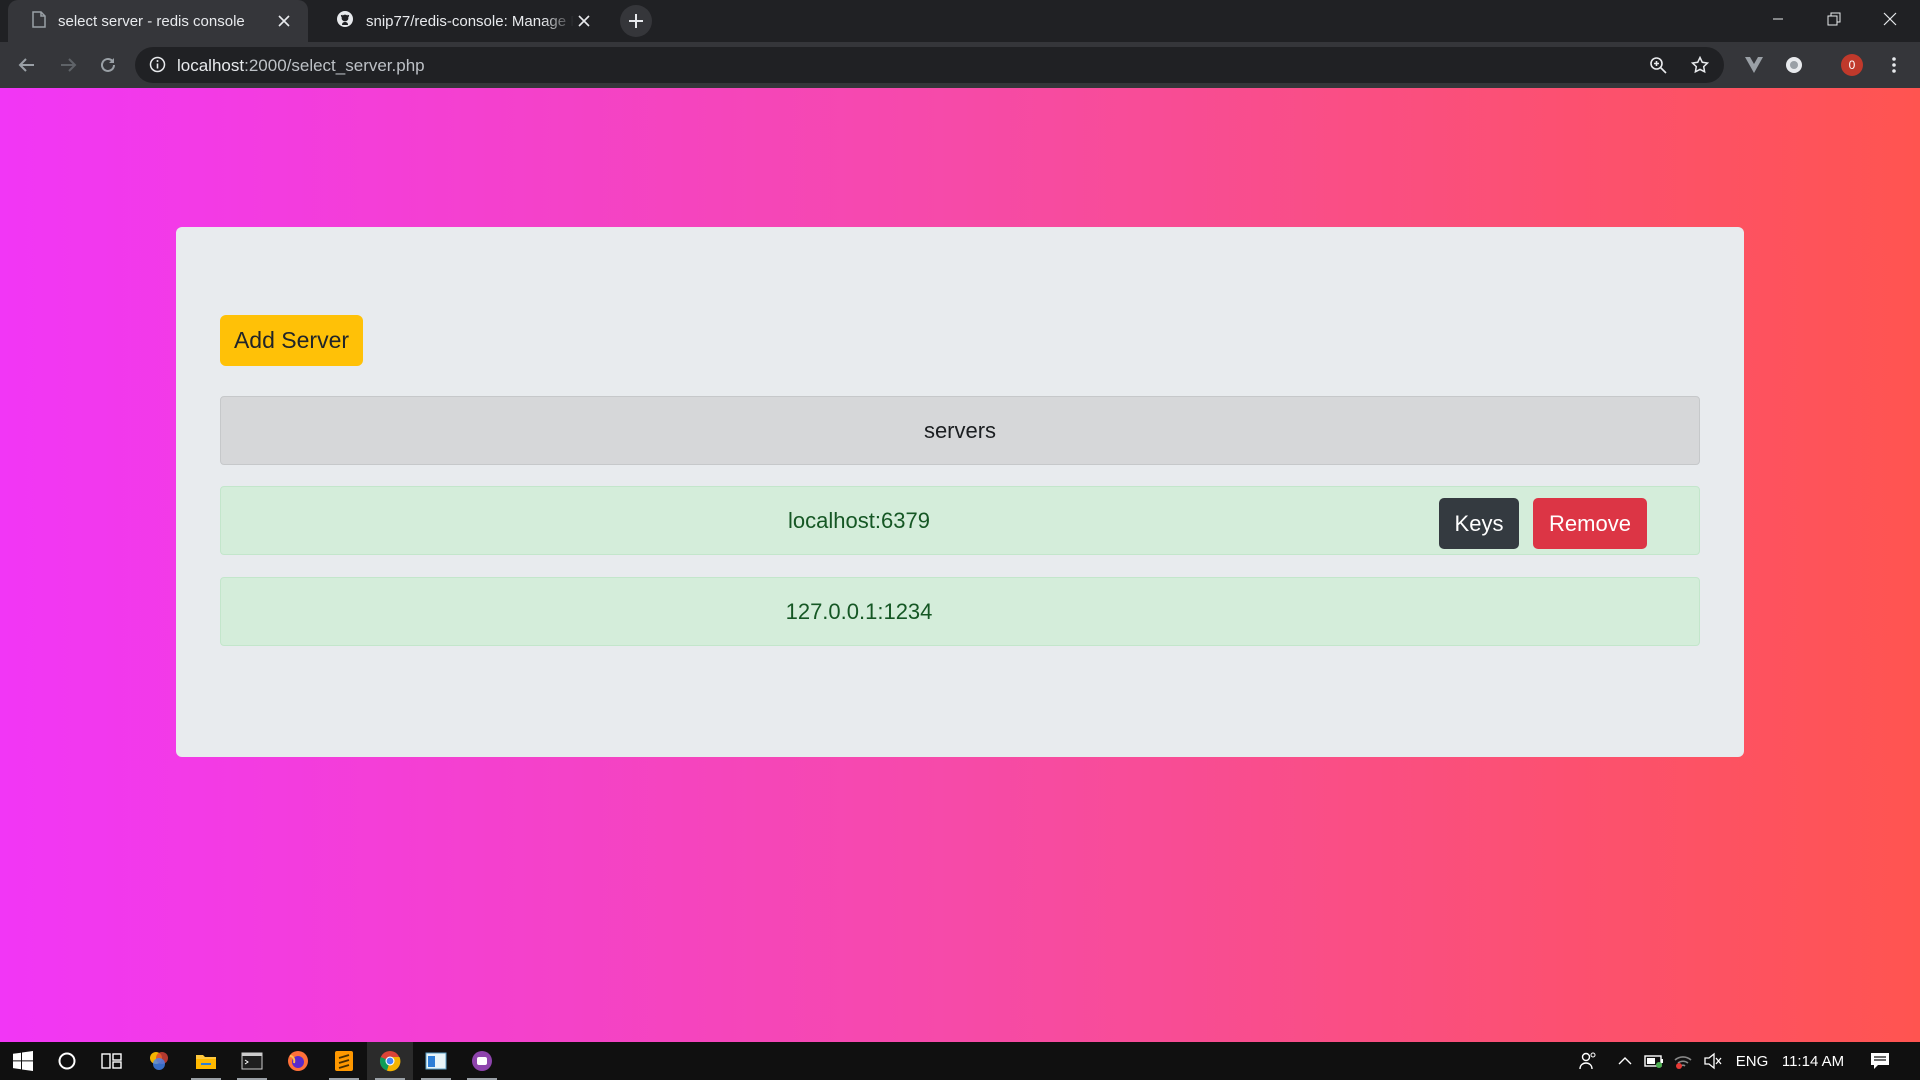 This screenshot has height=1080, width=1920. I want to click on file-explorer-icon, so click(206, 1062).